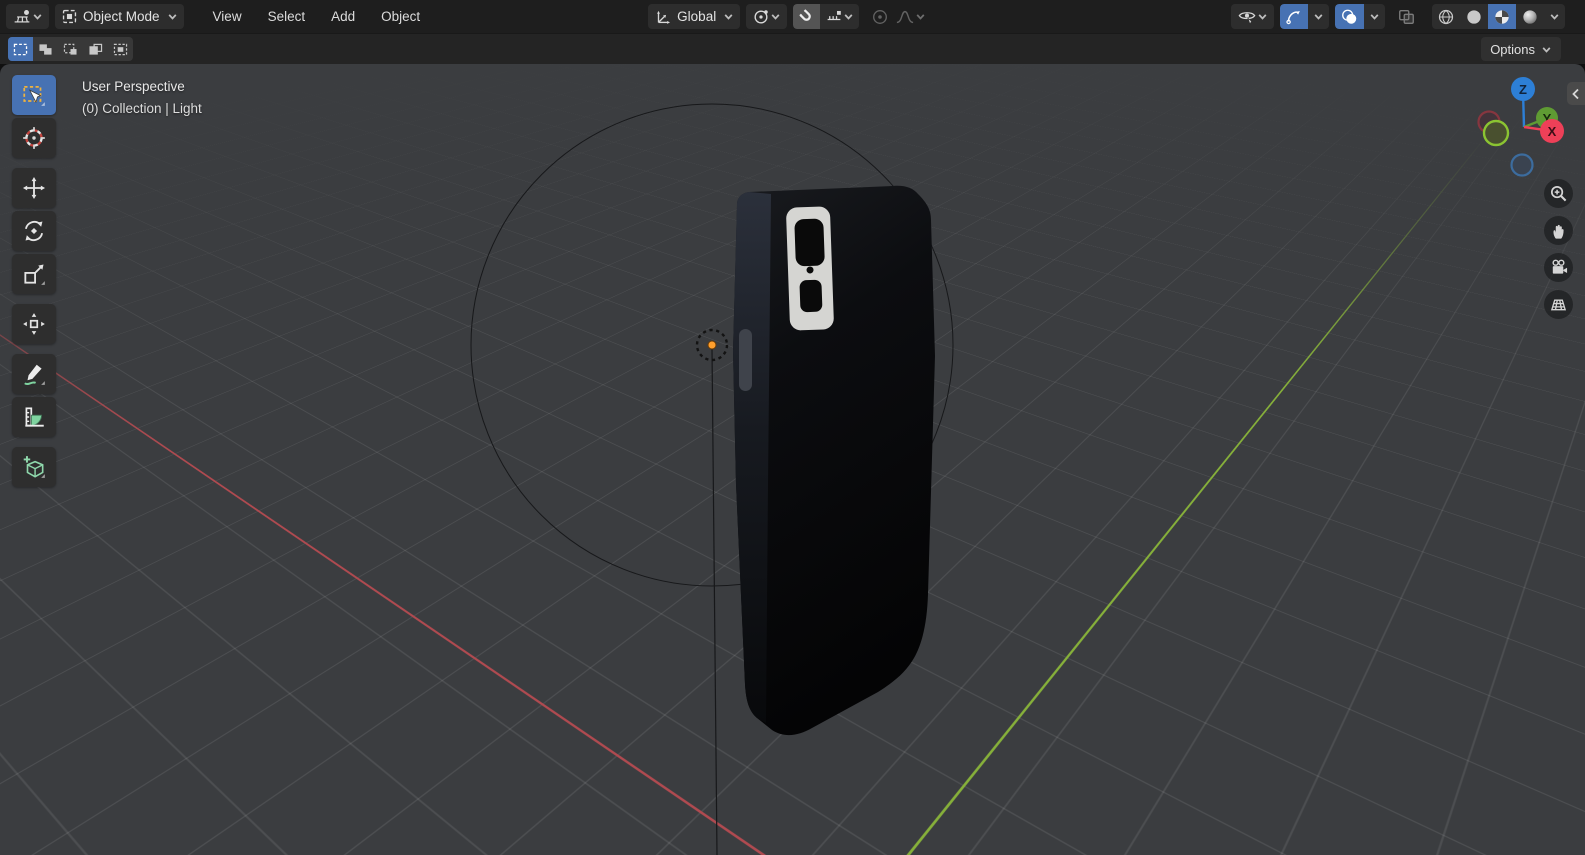 This screenshot has height=855, width=1585. What do you see at coordinates (761, 16) in the screenshot?
I see `pivot-point-icon` at bounding box center [761, 16].